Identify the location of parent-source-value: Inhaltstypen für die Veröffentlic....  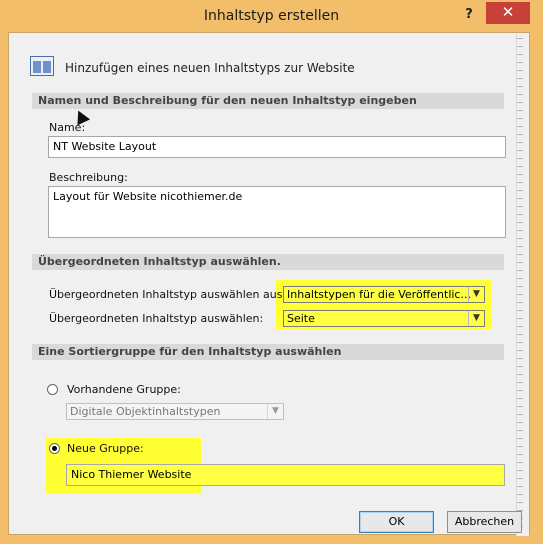
(379, 294).